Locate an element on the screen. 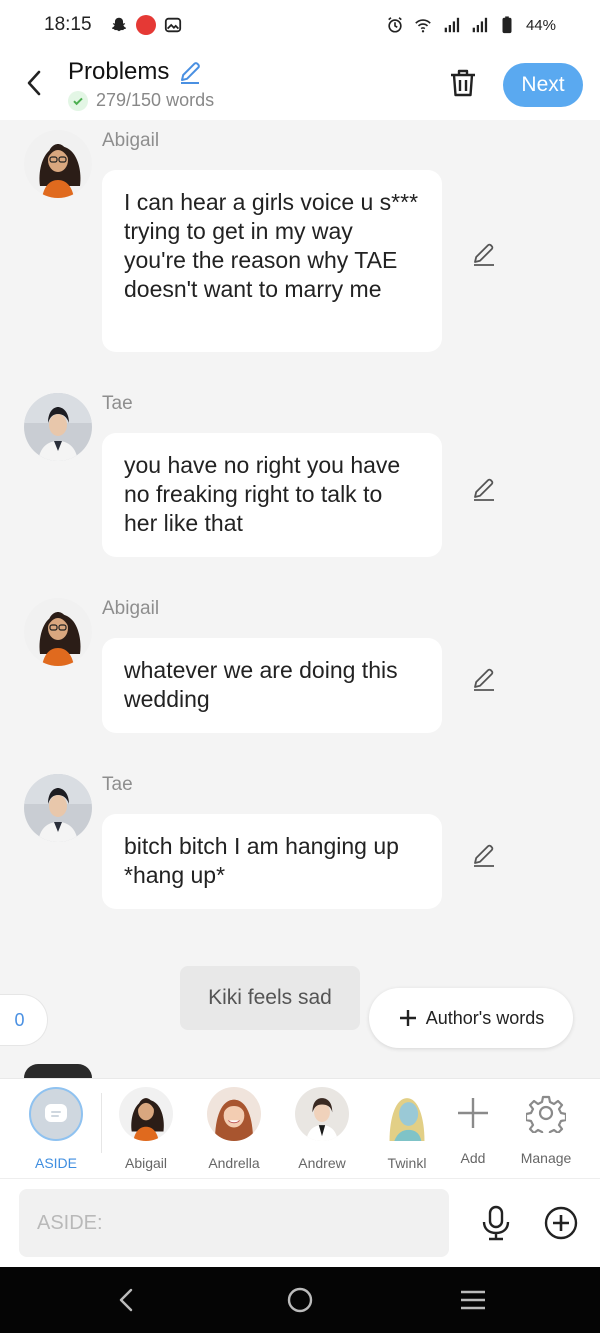  word-count: 279/150 words is located at coordinates (155, 100).